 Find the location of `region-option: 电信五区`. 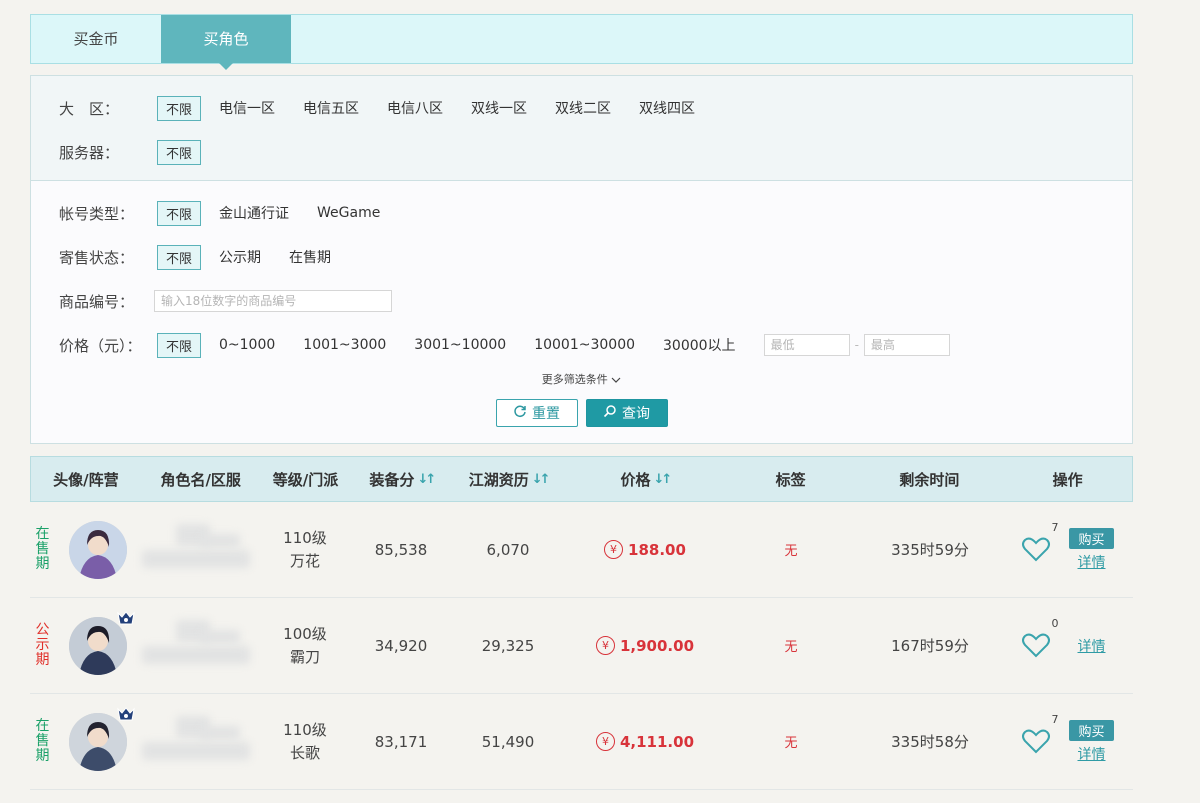

region-option: 电信五区 is located at coordinates (331, 108).